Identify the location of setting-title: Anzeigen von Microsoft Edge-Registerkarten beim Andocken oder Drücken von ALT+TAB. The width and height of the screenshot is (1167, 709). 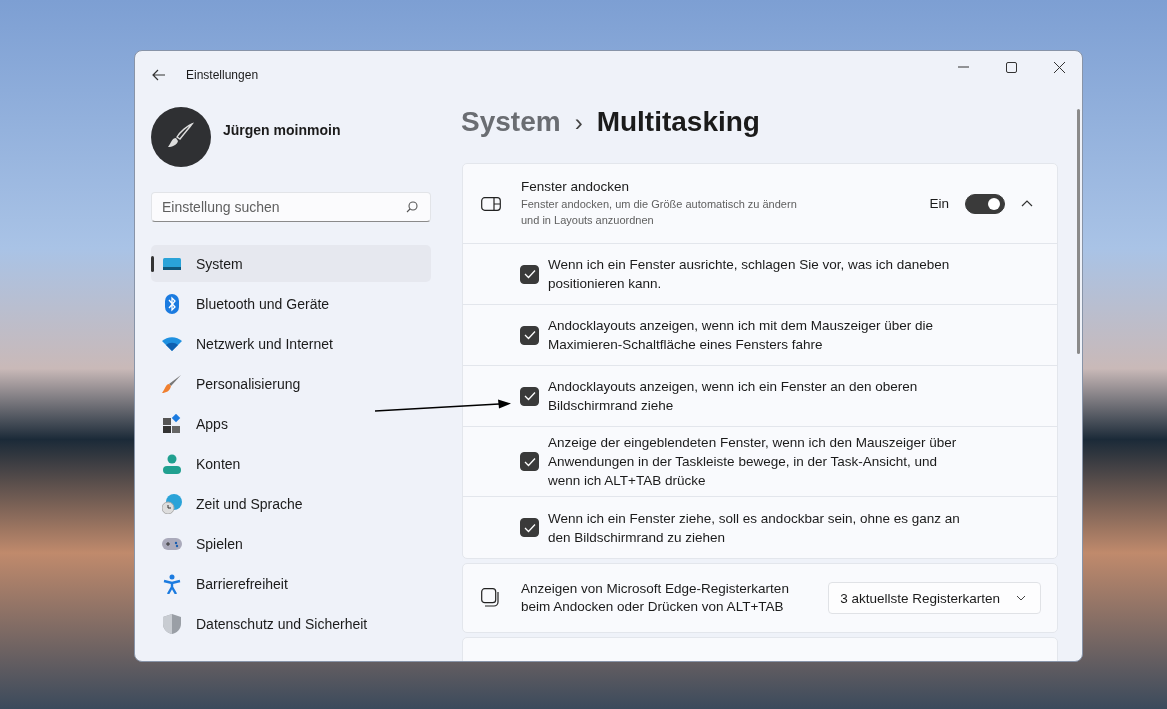
(655, 598).